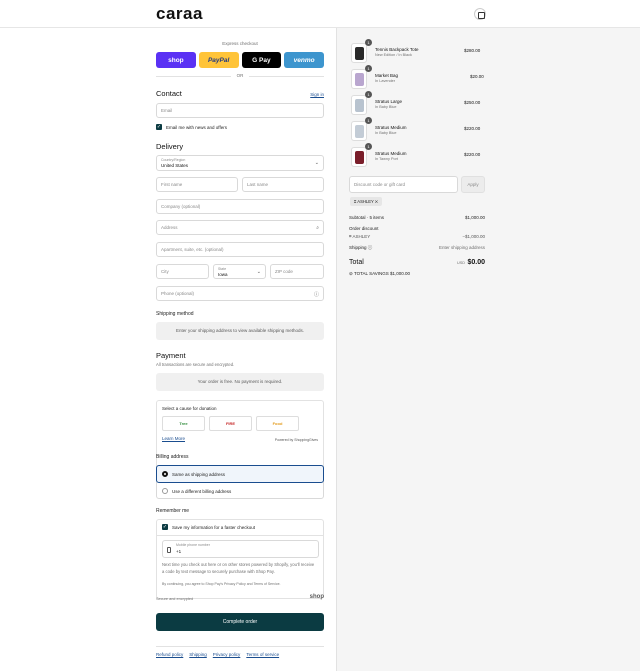  Describe the element at coordinates (473, 236) in the screenshot. I see `discount-value: −$1,000.00` at that location.